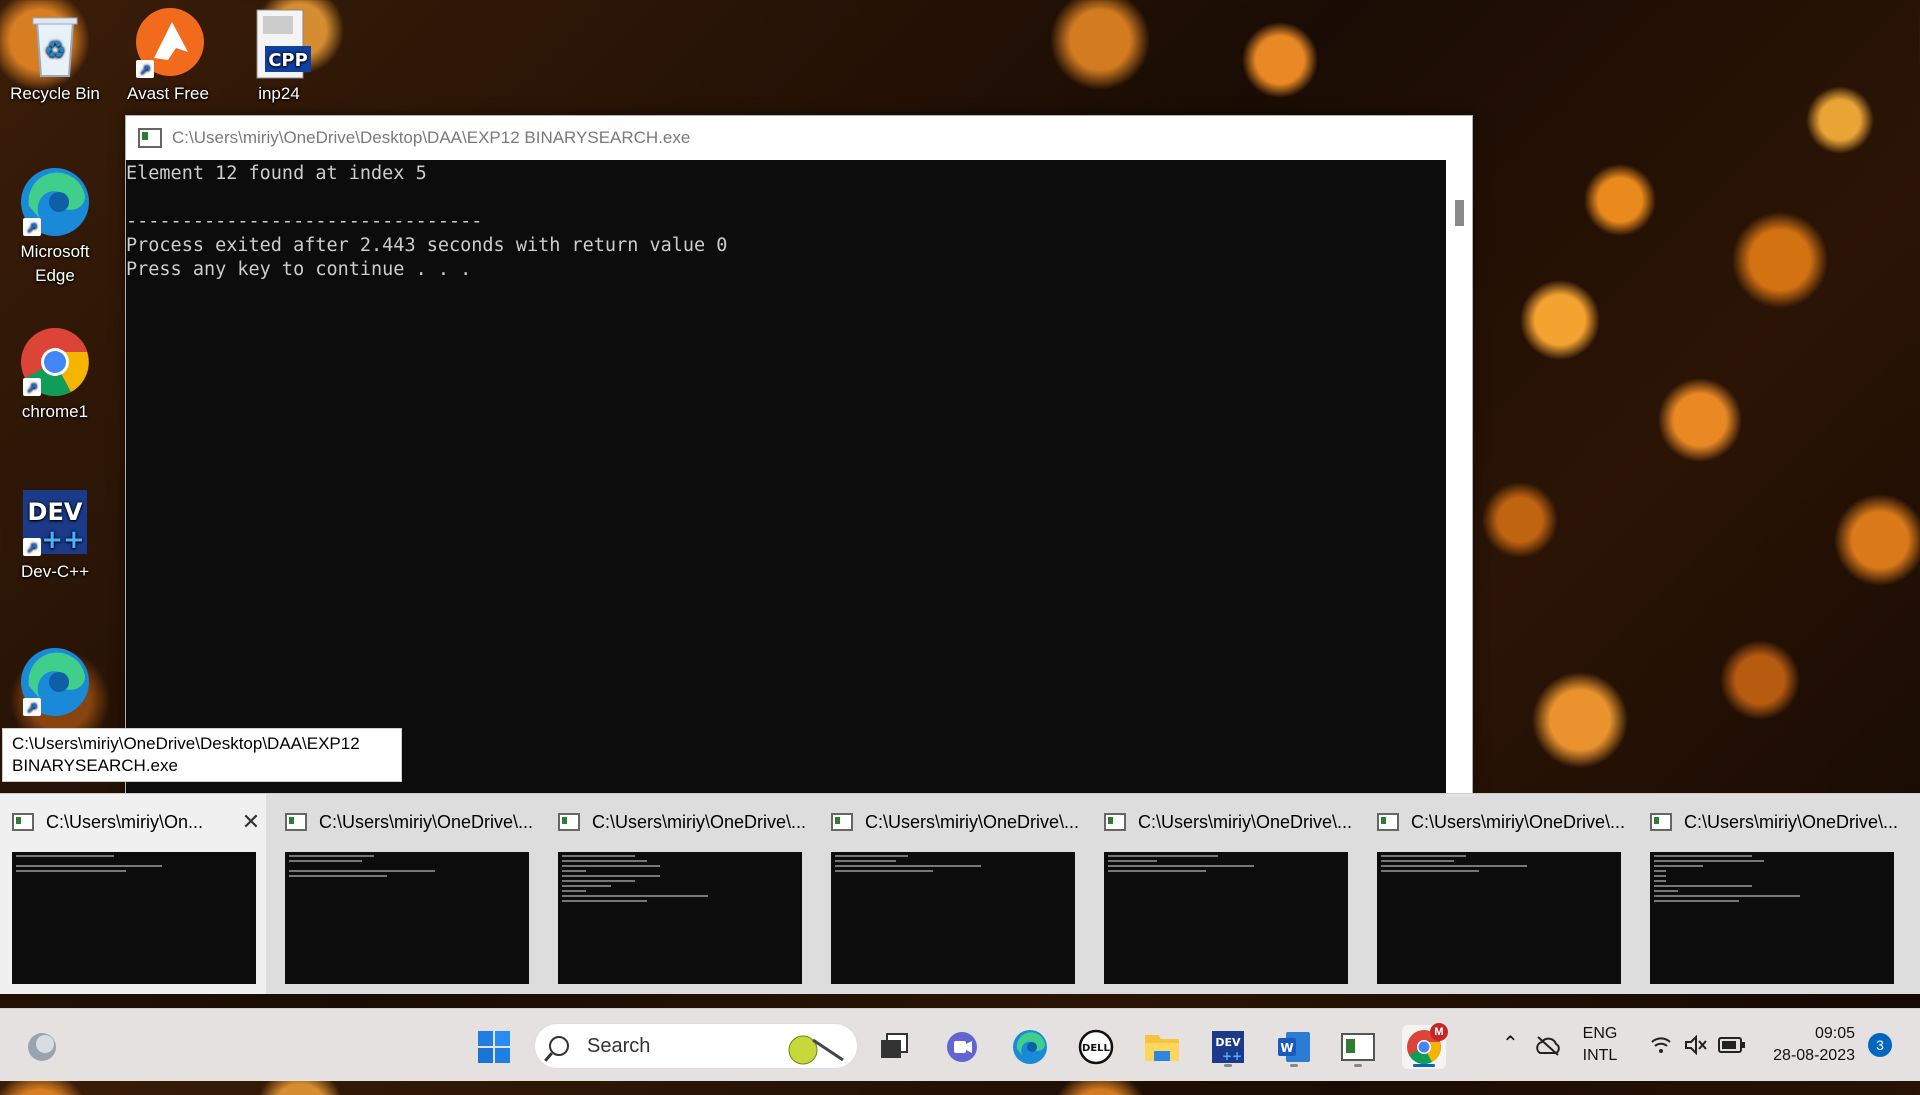 This screenshot has height=1095, width=1920. Describe the element at coordinates (1425, 1046) in the screenshot. I see `chrome-taskbar-icon: M` at that location.